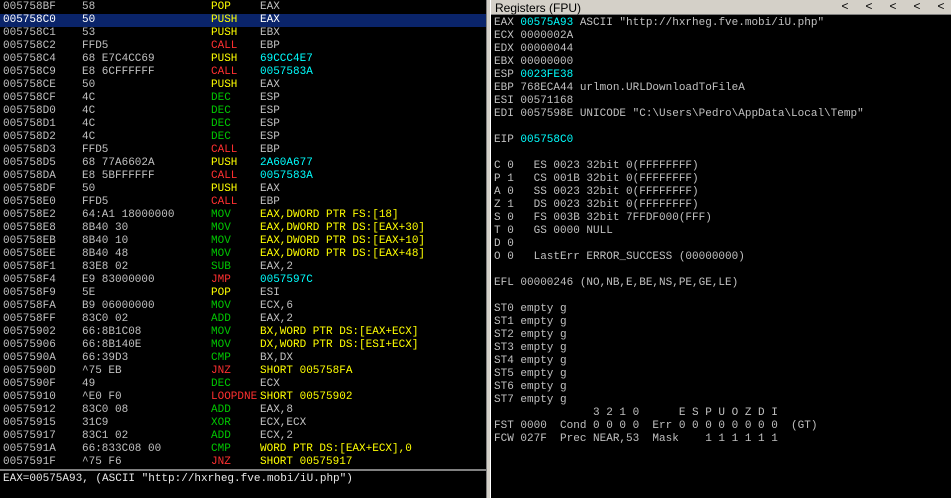 The height and width of the screenshot is (498, 951). I want to click on register-name: EAX, so click(507, 23).